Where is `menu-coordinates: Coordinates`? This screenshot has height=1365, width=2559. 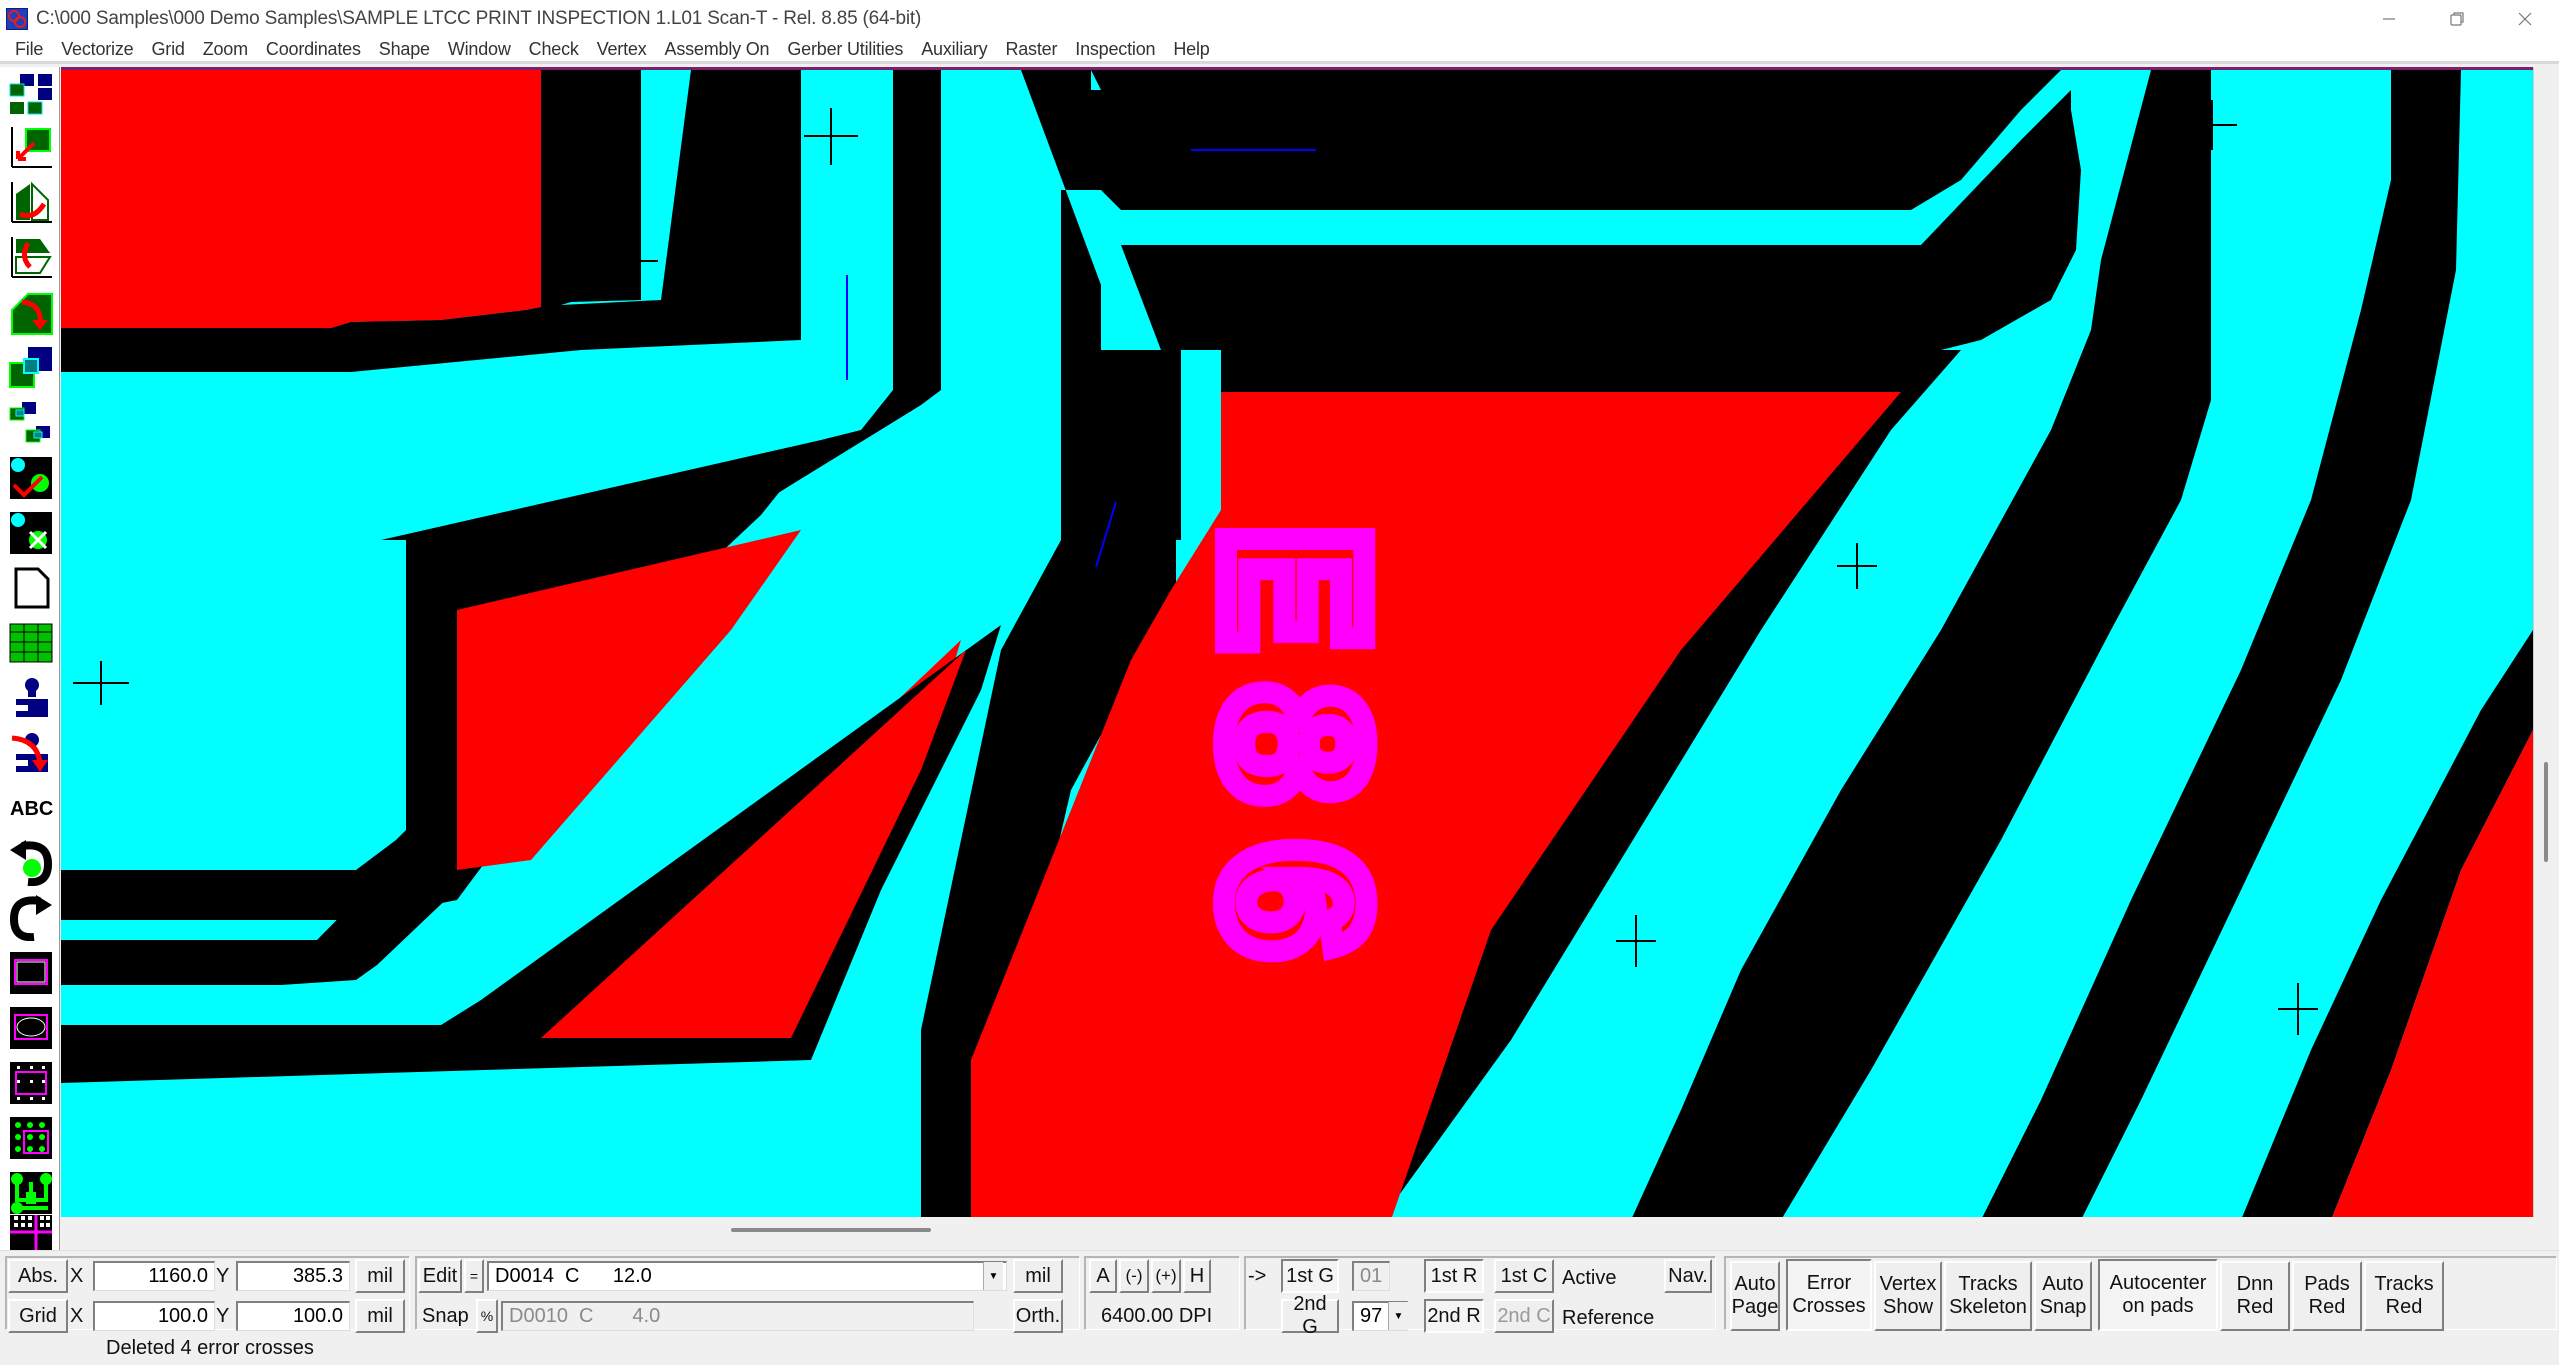 menu-coordinates: Coordinates is located at coordinates (313, 49).